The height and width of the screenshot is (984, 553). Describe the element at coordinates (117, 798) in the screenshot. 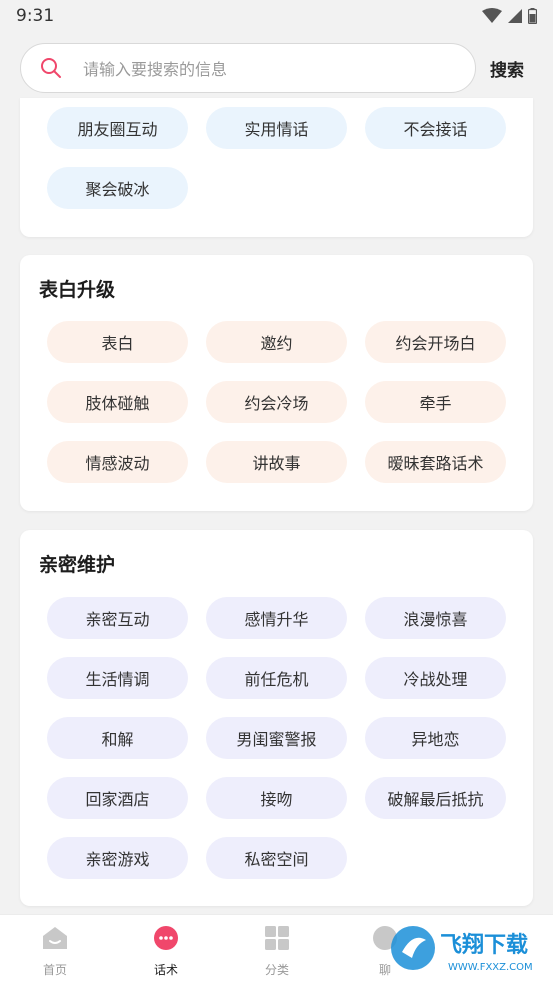

I see `chip-item: 回家酒店` at that location.